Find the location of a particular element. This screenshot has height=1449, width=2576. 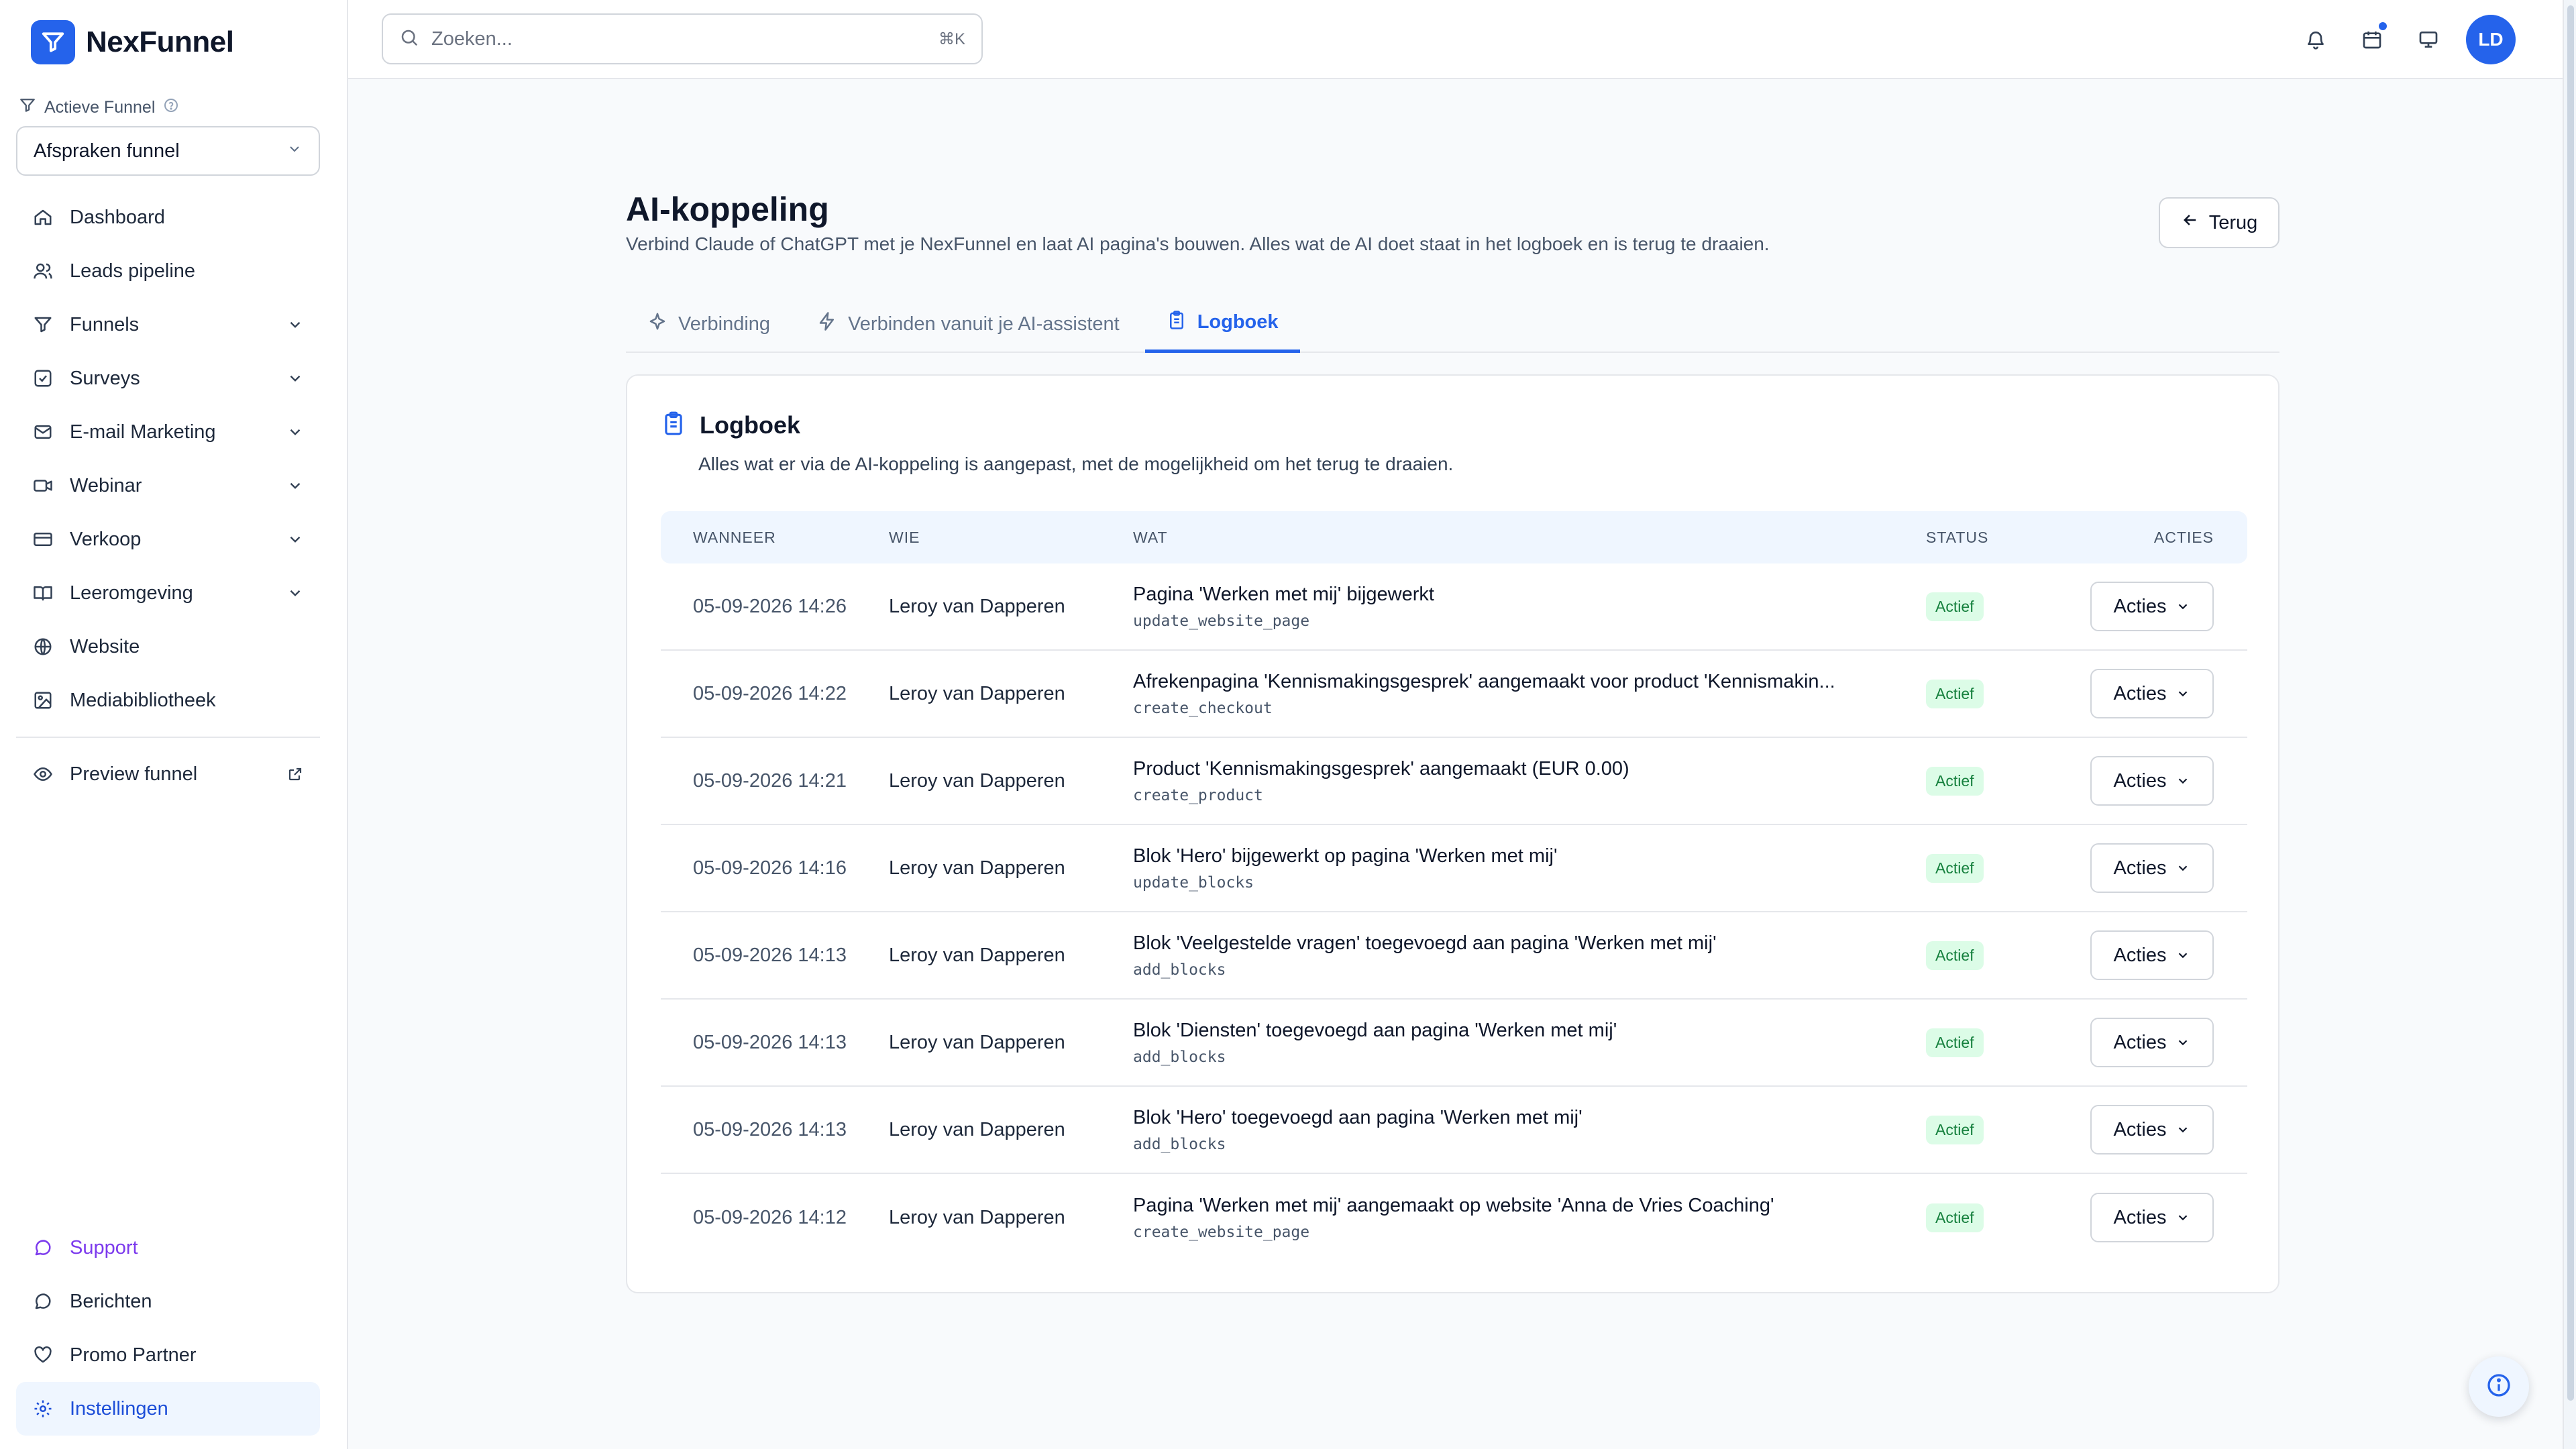

page-scrollbar is located at coordinates (2569, 724).